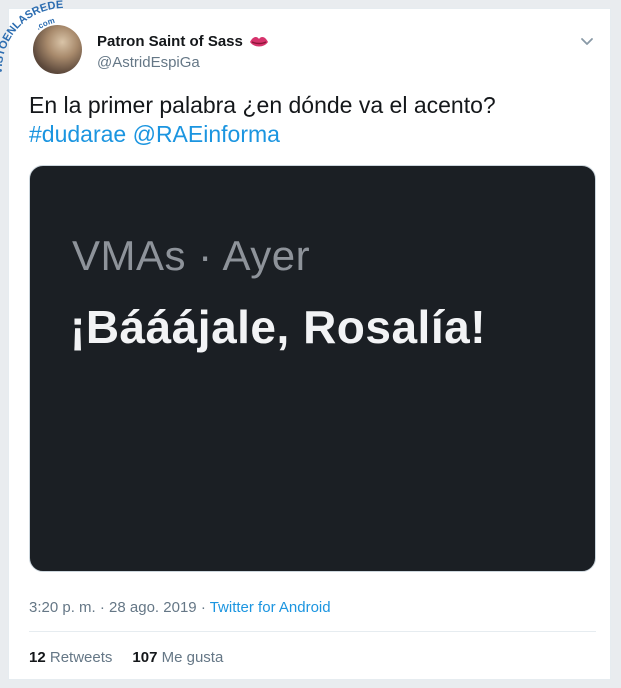 This screenshot has width=621, height=688. Describe the element at coordinates (170, 41) in the screenshot. I see `author-name-text: Patron Saint of Sass` at that location.